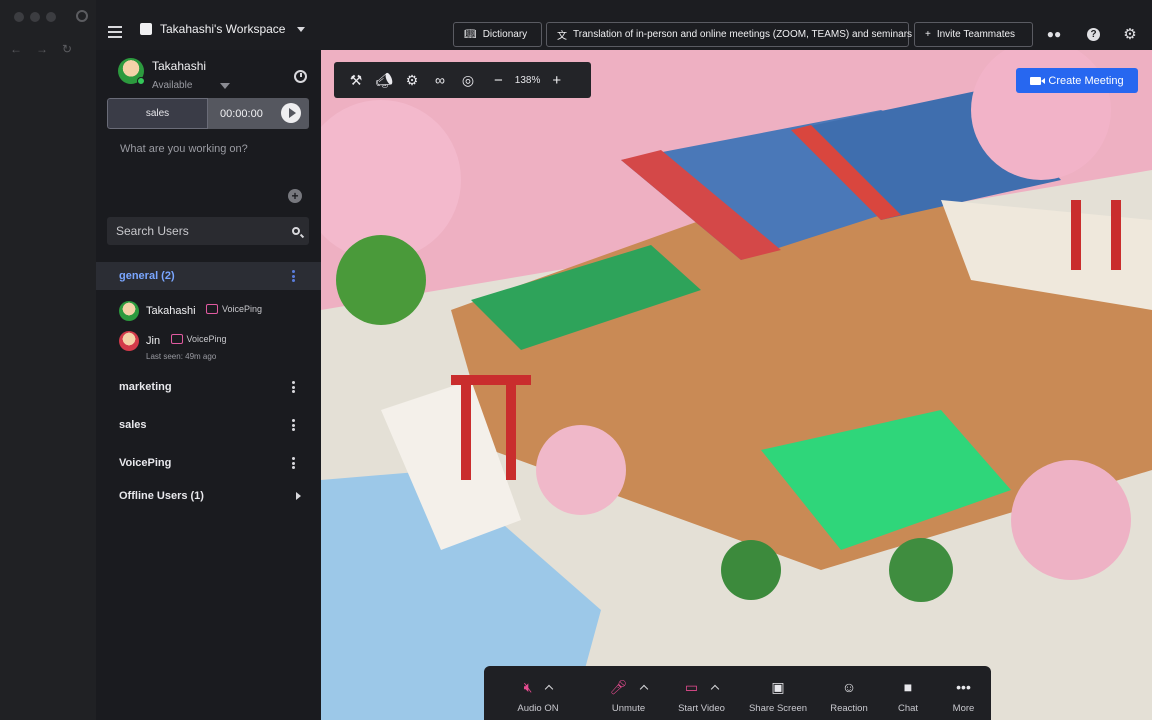 The width and height of the screenshot is (1152, 720). What do you see at coordinates (141, 81) in the screenshot?
I see `online-status-dot` at bounding box center [141, 81].